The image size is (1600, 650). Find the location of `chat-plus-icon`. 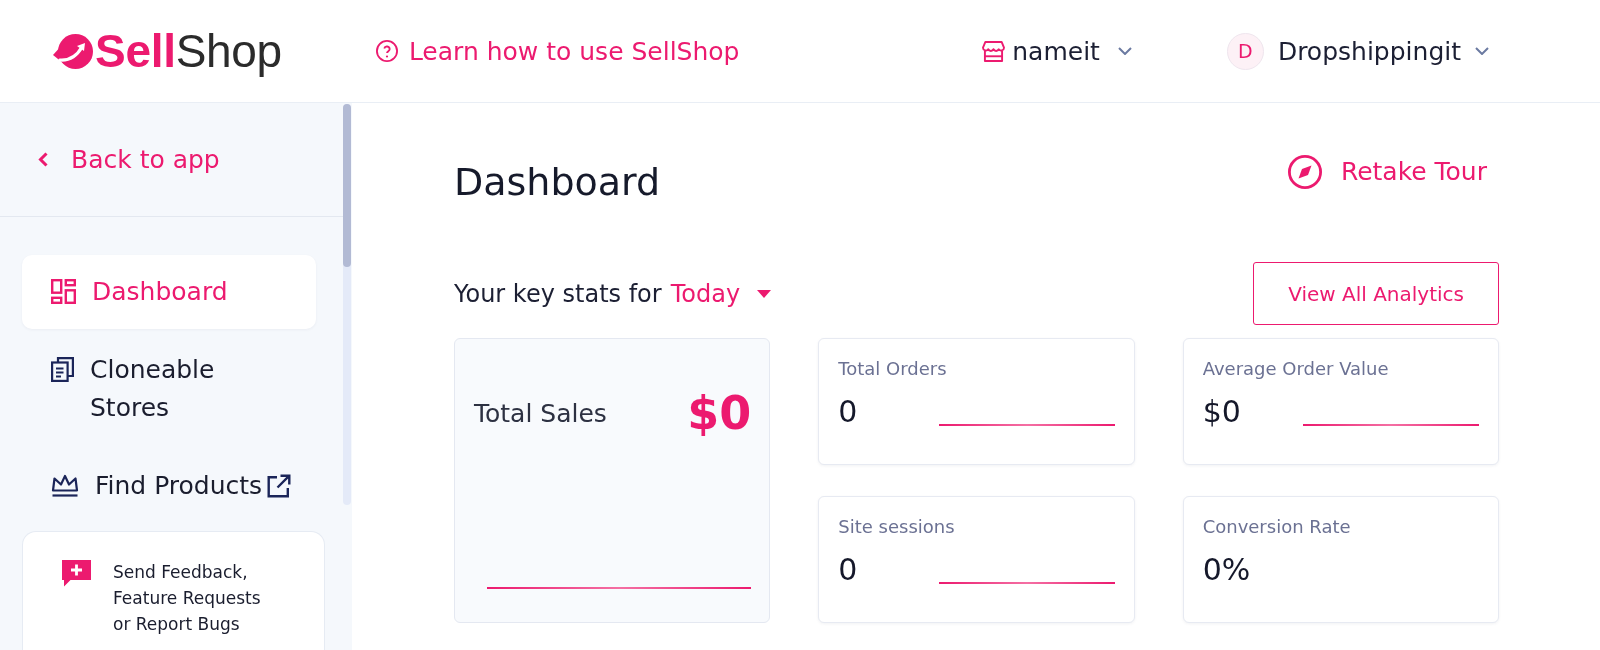

chat-plus-icon is located at coordinates (76, 573).